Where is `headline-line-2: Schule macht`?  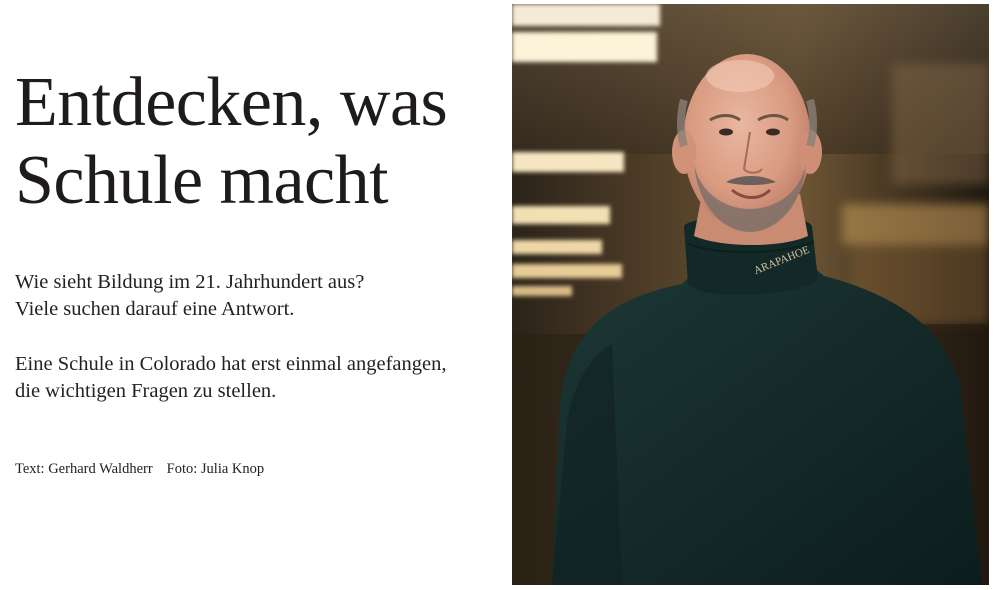 headline-line-2: Schule macht is located at coordinates (202, 180).